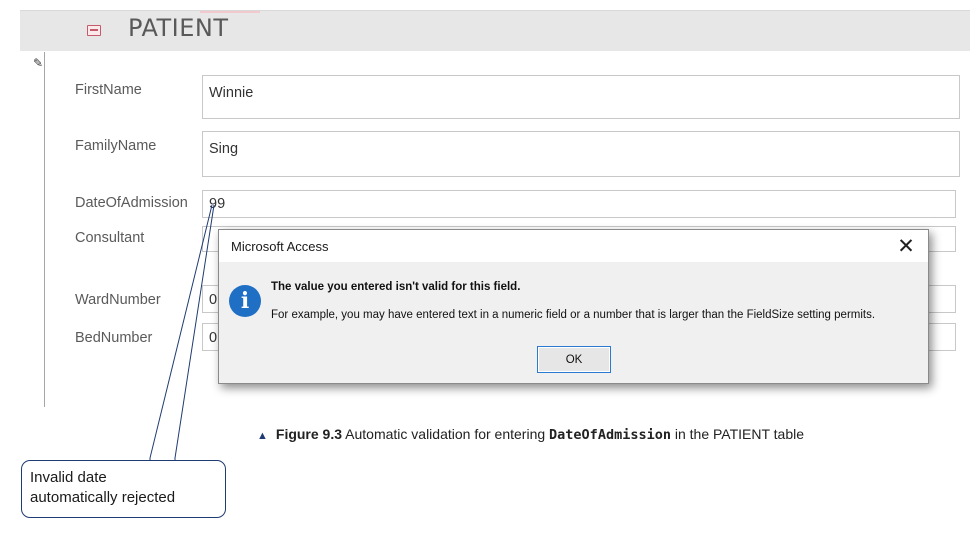 This screenshot has height=545, width=970. What do you see at coordinates (68, 477) in the screenshot?
I see `callout-line-1: Invalid date` at bounding box center [68, 477].